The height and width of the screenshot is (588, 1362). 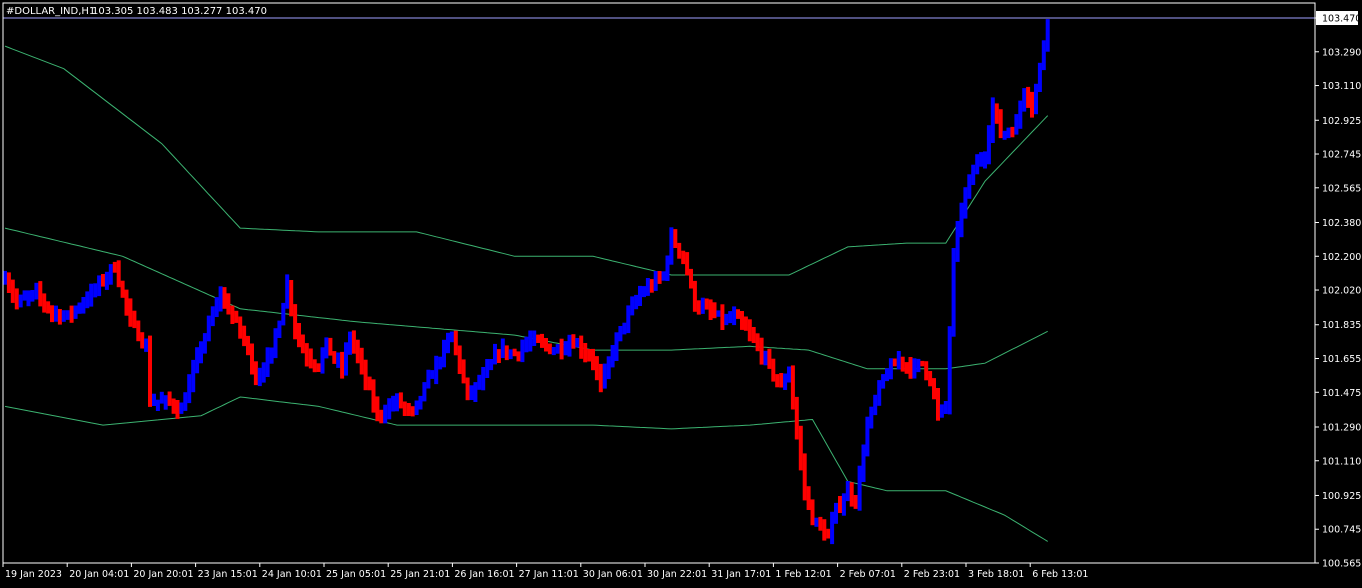 I want to click on y-tick-label: 103.470, so click(x=1341, y=19).